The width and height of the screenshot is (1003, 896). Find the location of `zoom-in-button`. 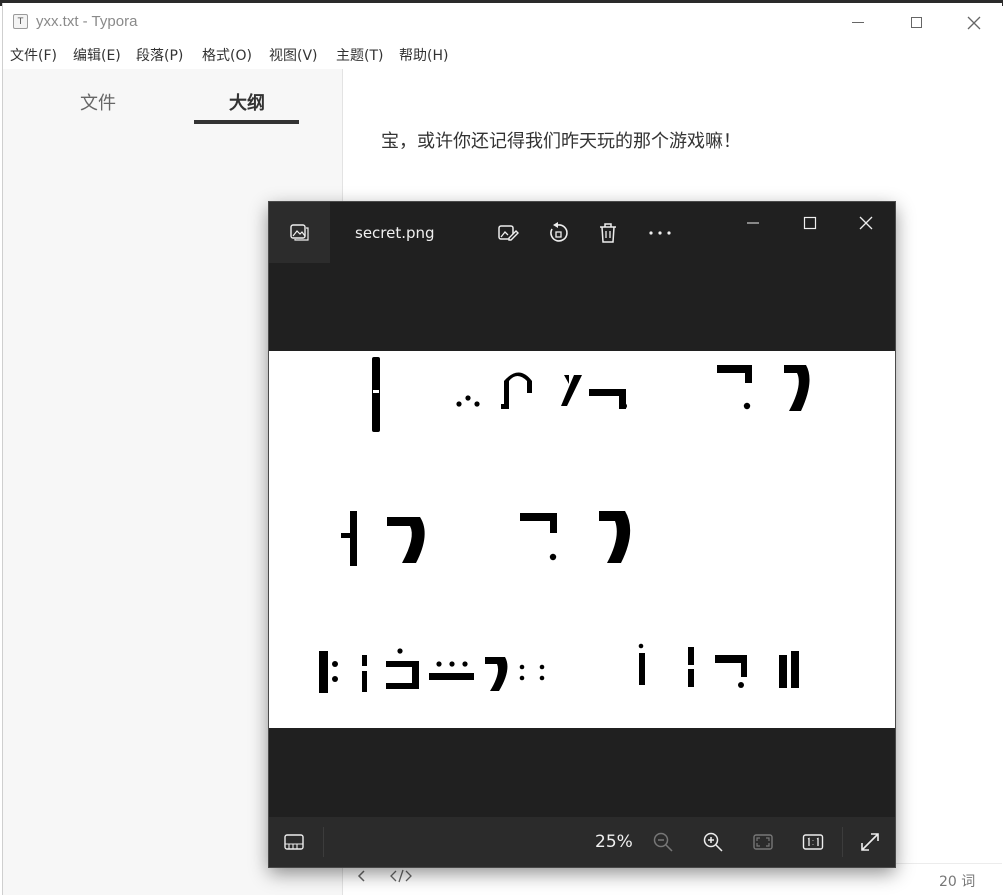

zoom-in-button is located at coordinates (713, 842).